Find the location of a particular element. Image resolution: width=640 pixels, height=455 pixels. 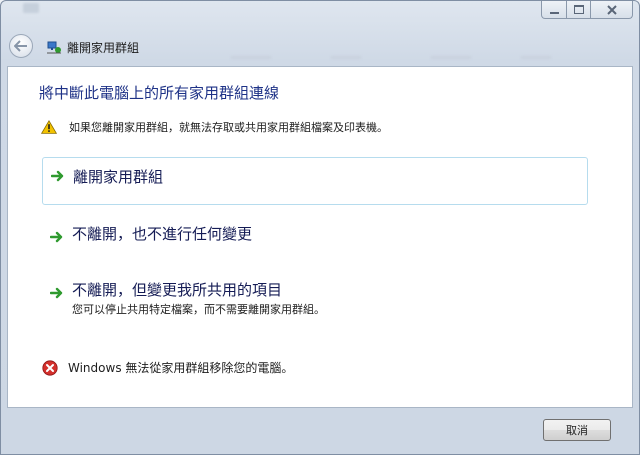

homegroup-icon is located at coordinates (54, 47).